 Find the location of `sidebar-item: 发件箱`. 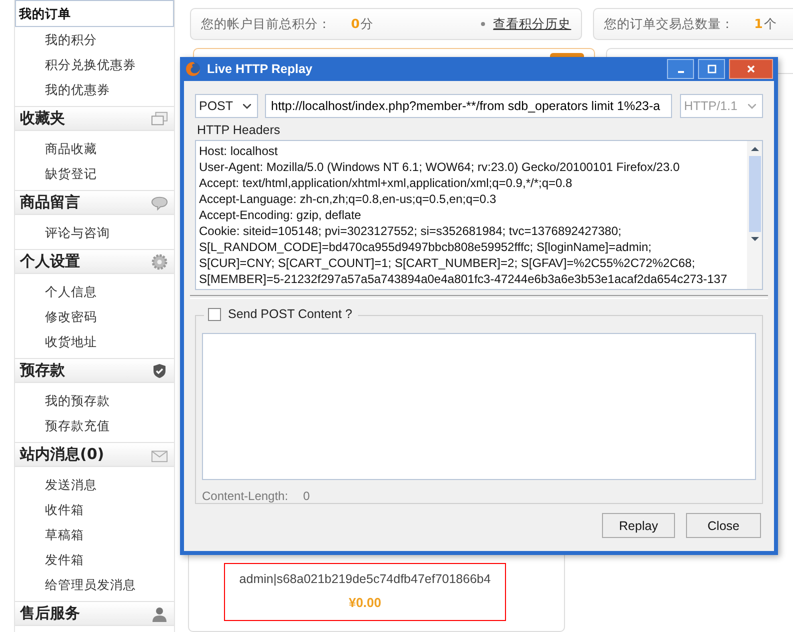

sidebar-item: 发件箱 is located at coordinates (94, 559).